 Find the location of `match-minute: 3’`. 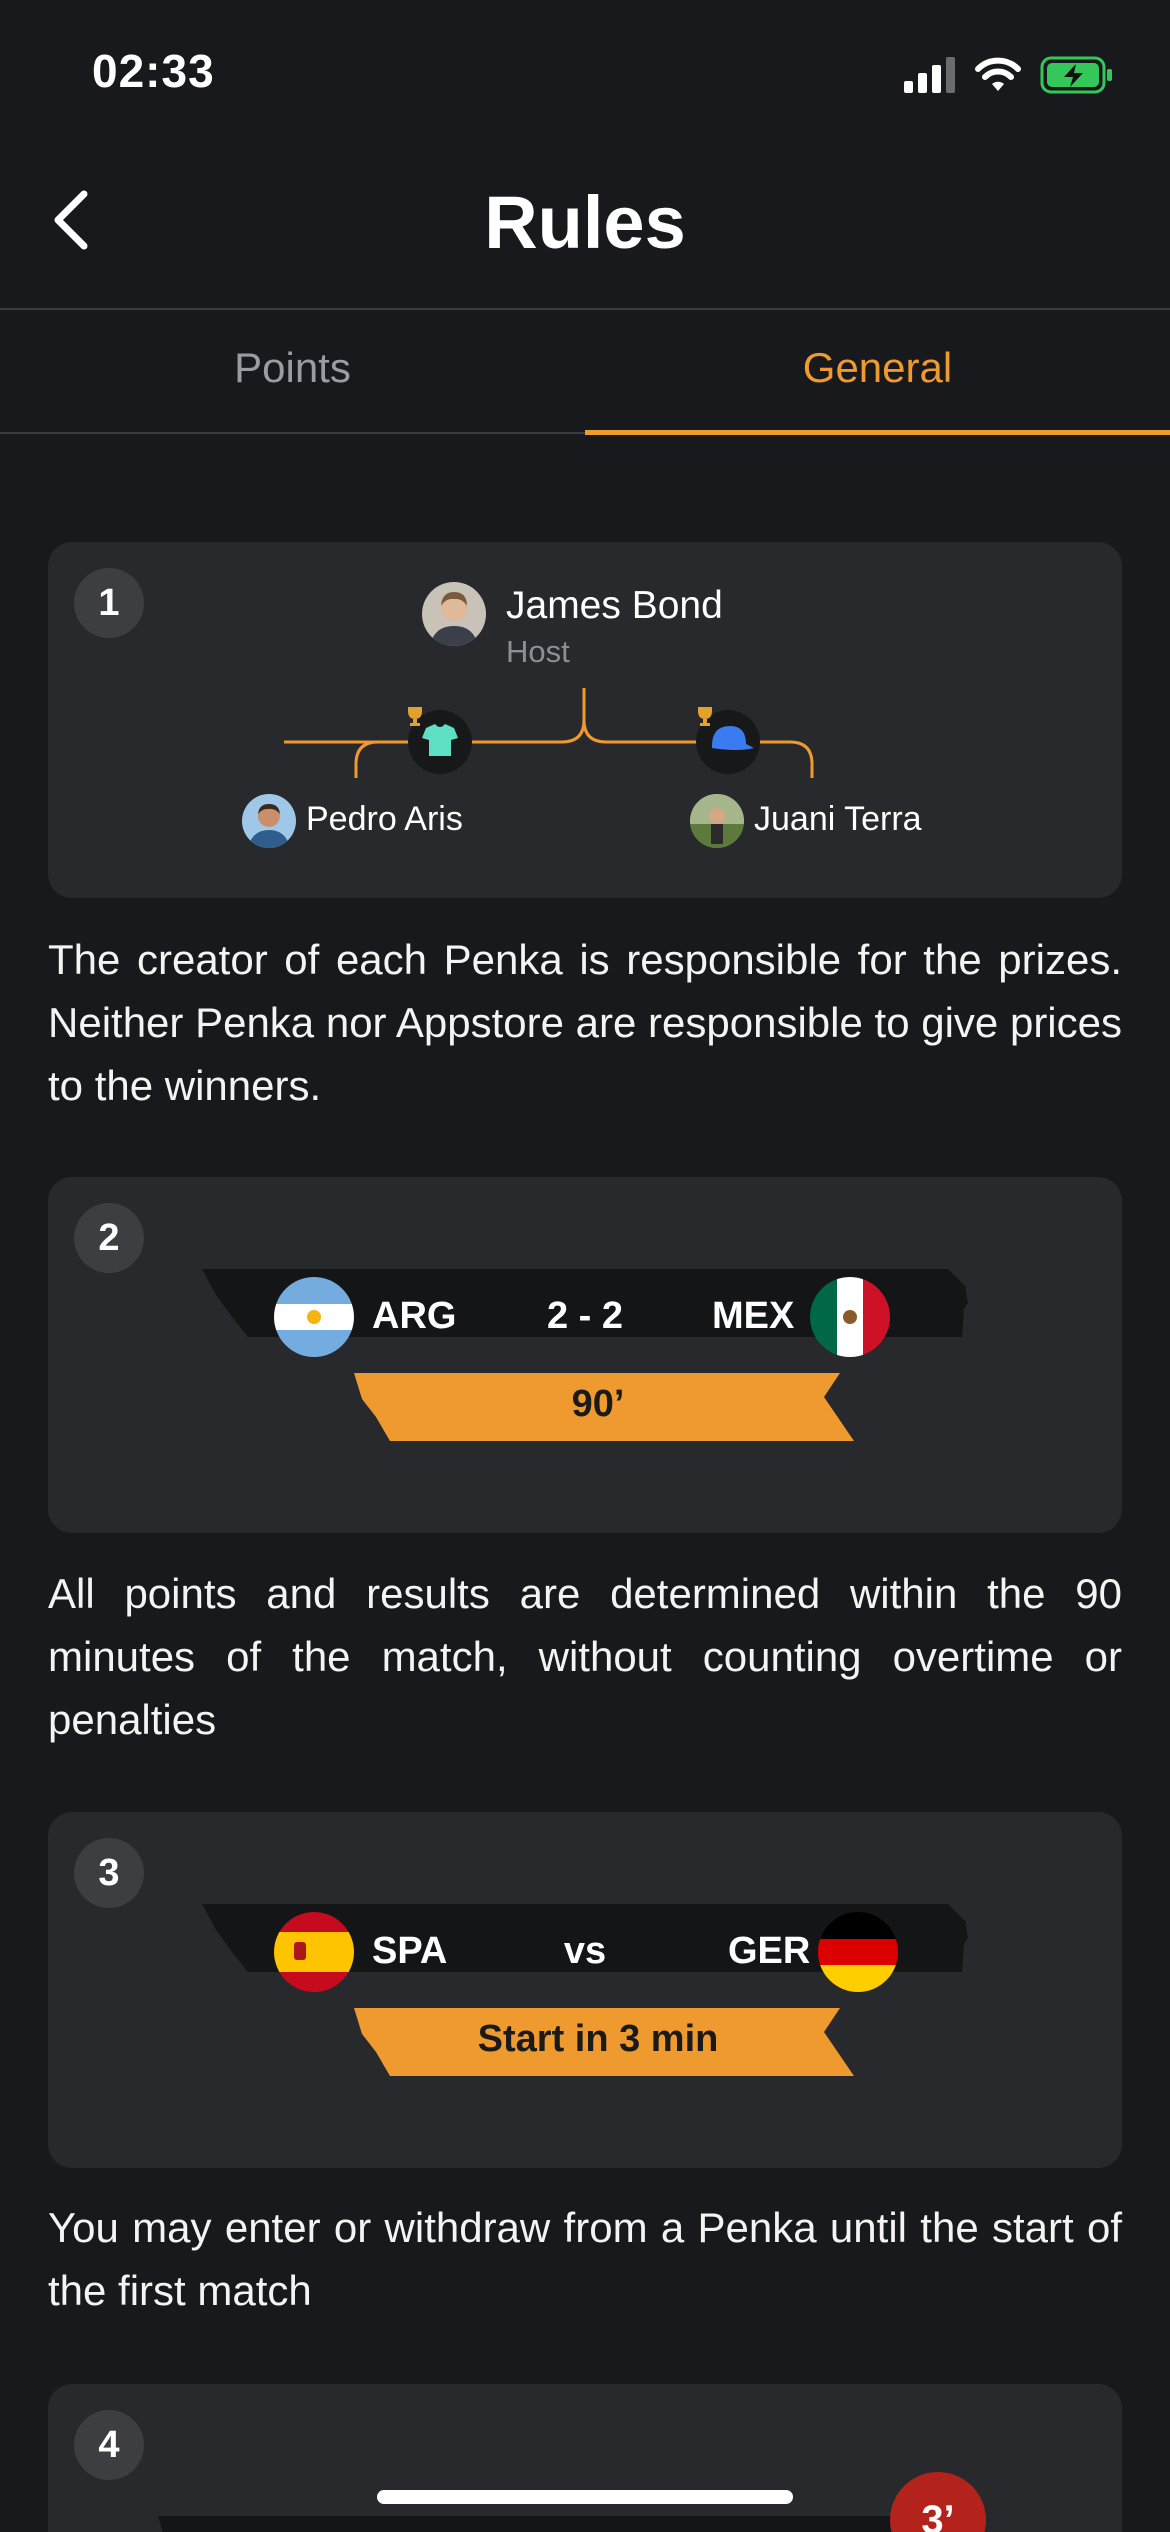

match-minute: 3’ is located at coordinates (938, 2515).